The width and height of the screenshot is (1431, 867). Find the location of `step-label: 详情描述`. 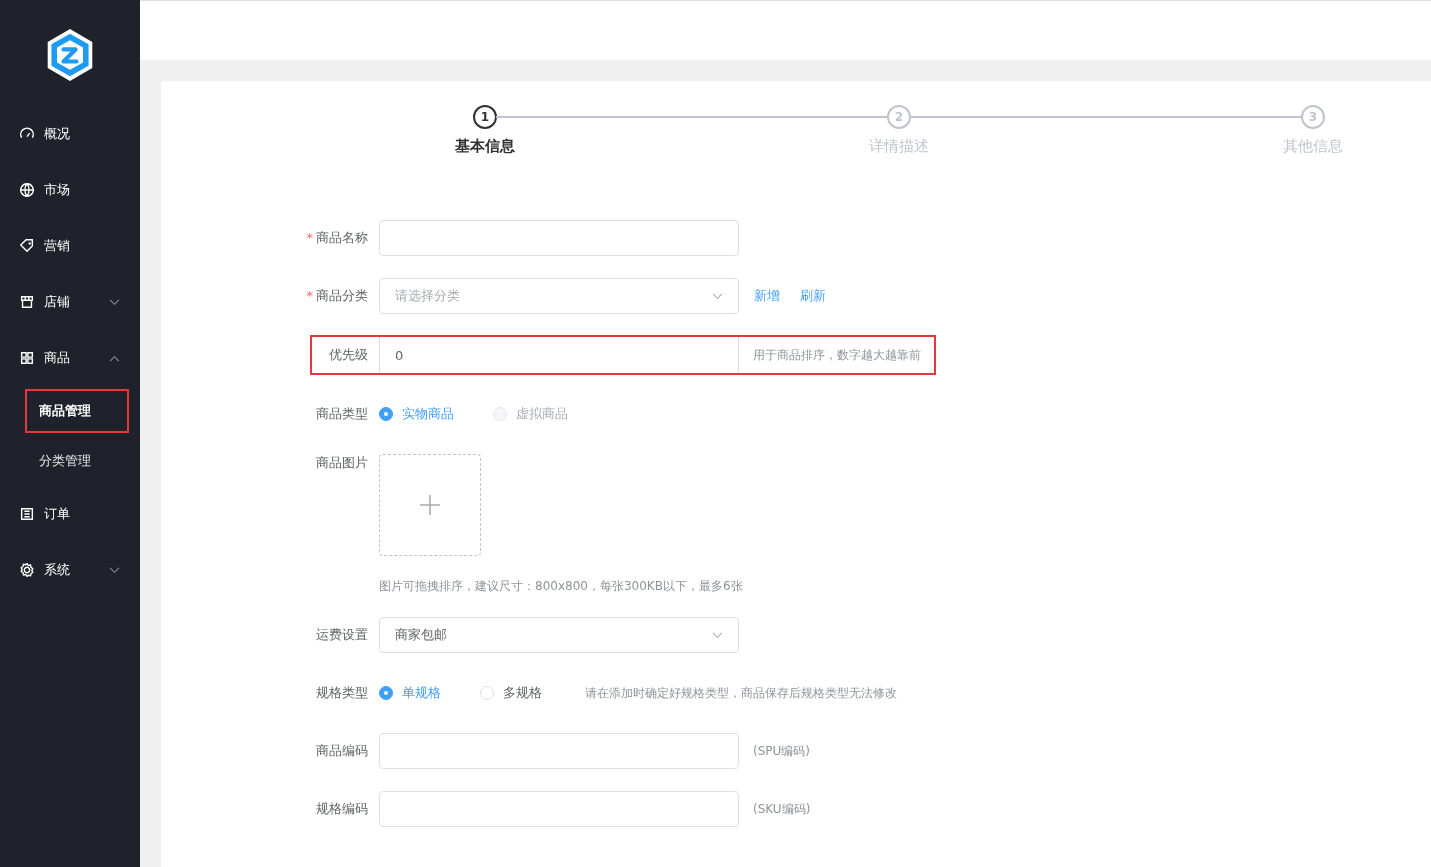

step-label: 详情描述 is located at coordinates (899, 146).